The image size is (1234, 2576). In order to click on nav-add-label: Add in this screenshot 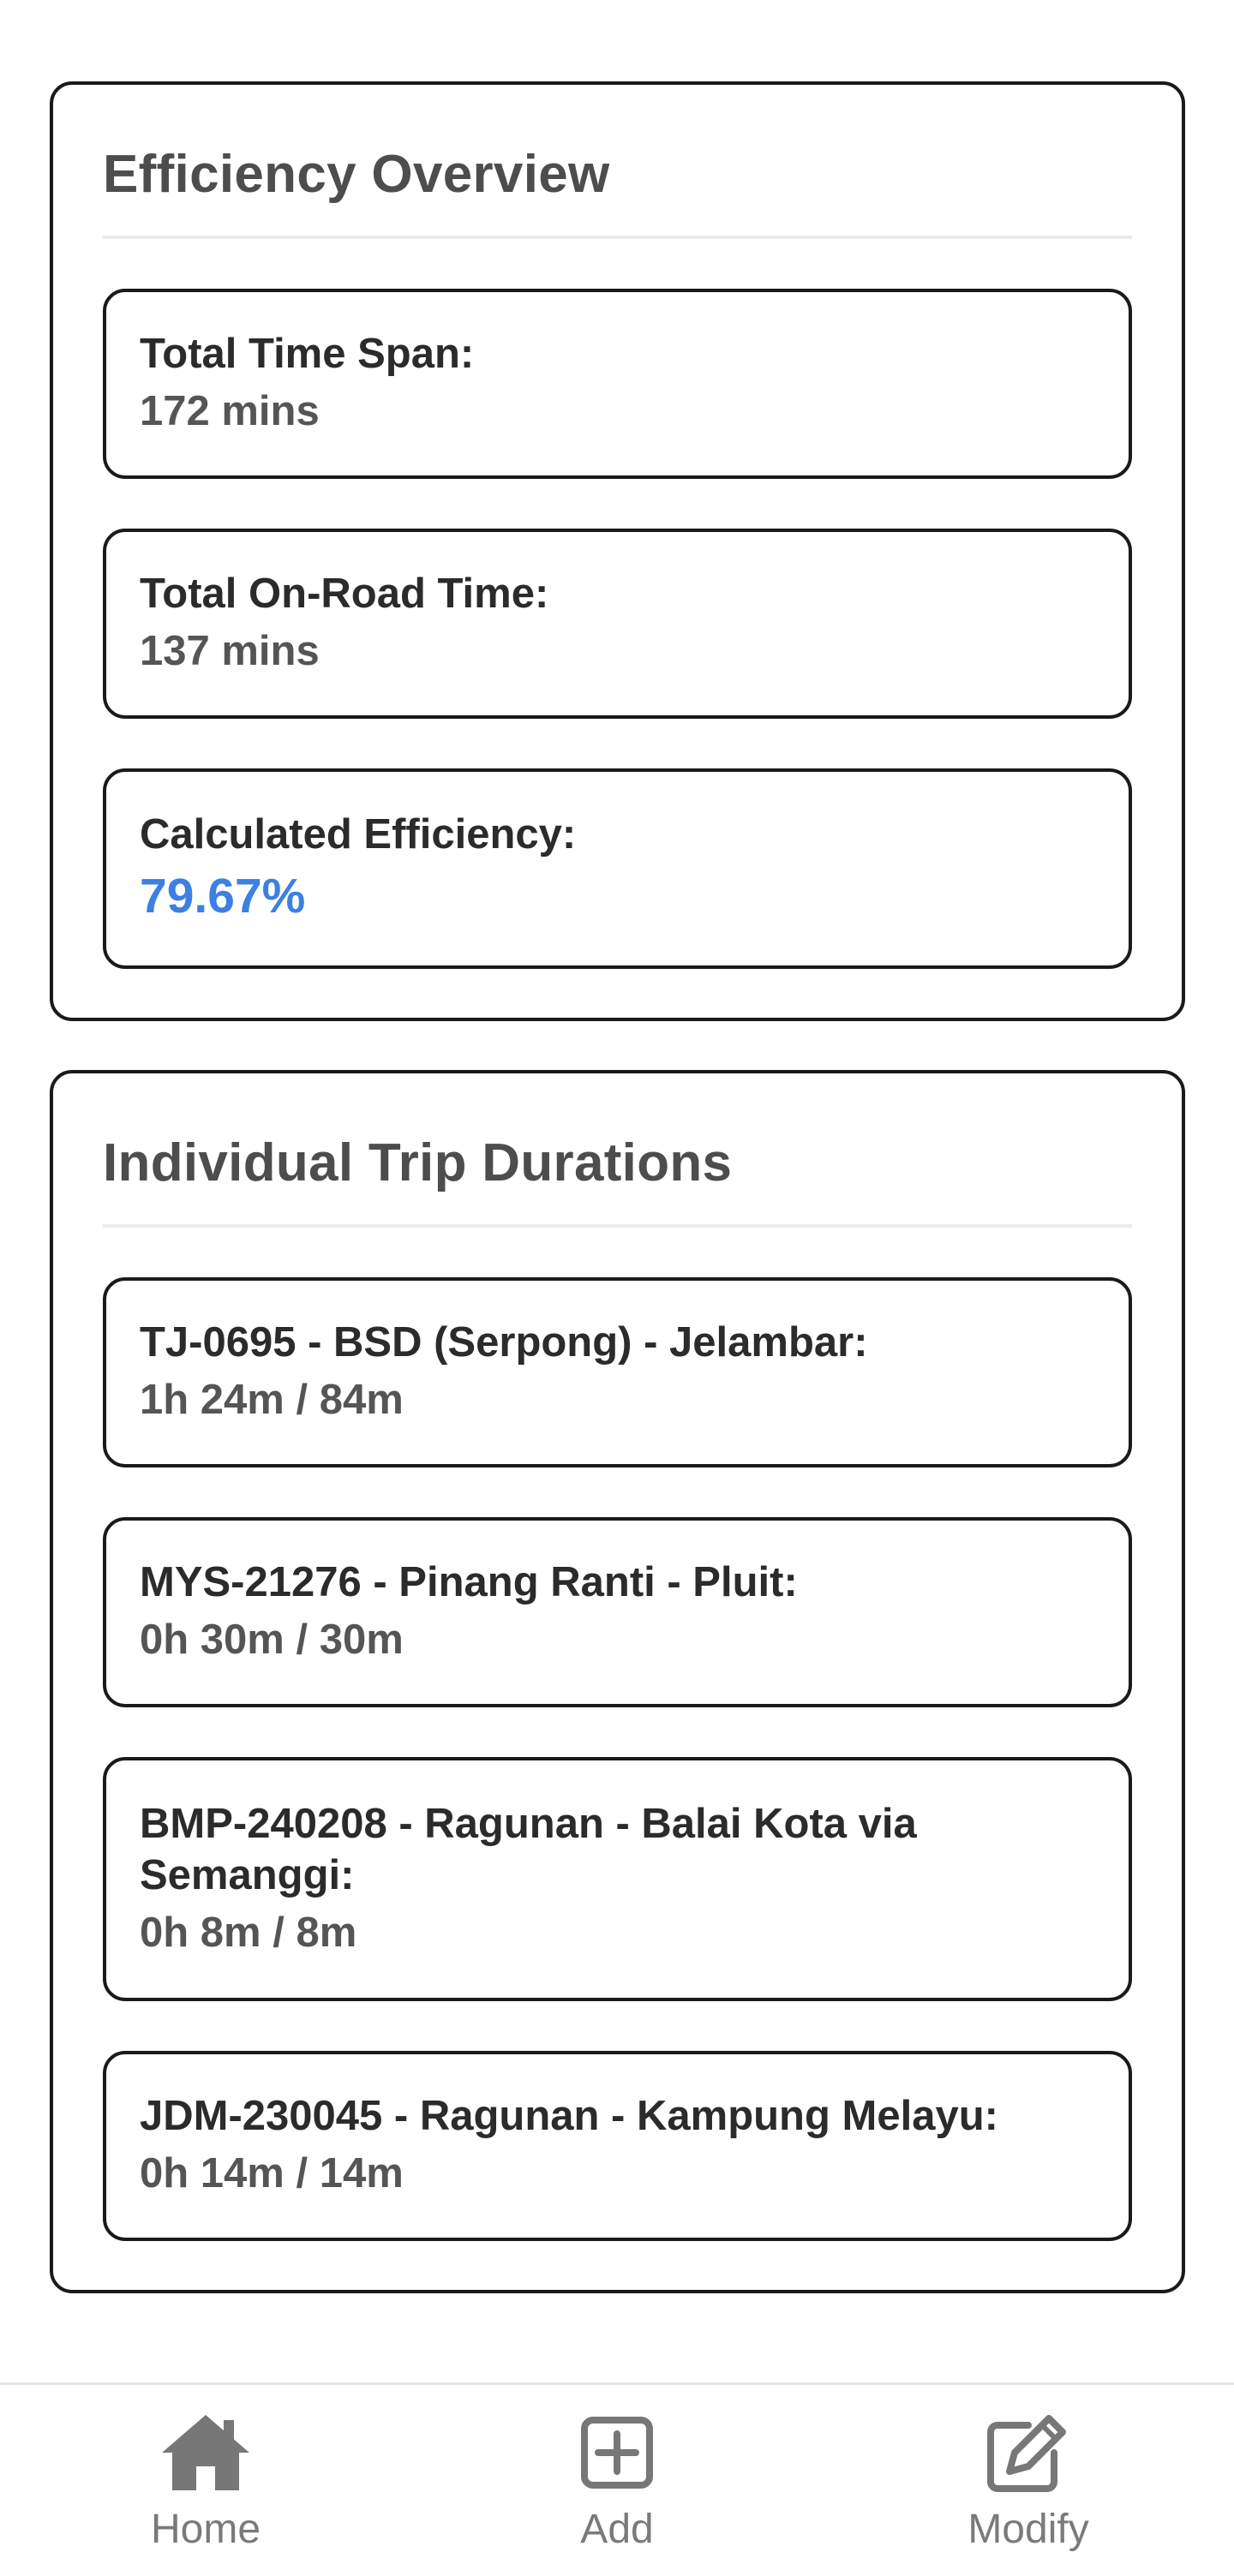, I will do `click(617, 2530)`.